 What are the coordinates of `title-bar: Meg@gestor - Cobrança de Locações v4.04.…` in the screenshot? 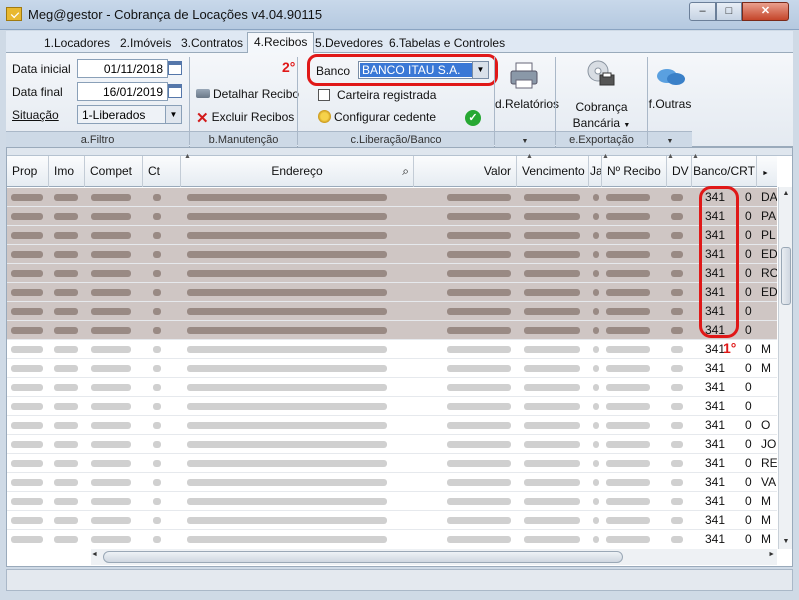 It's located at (399, 15).